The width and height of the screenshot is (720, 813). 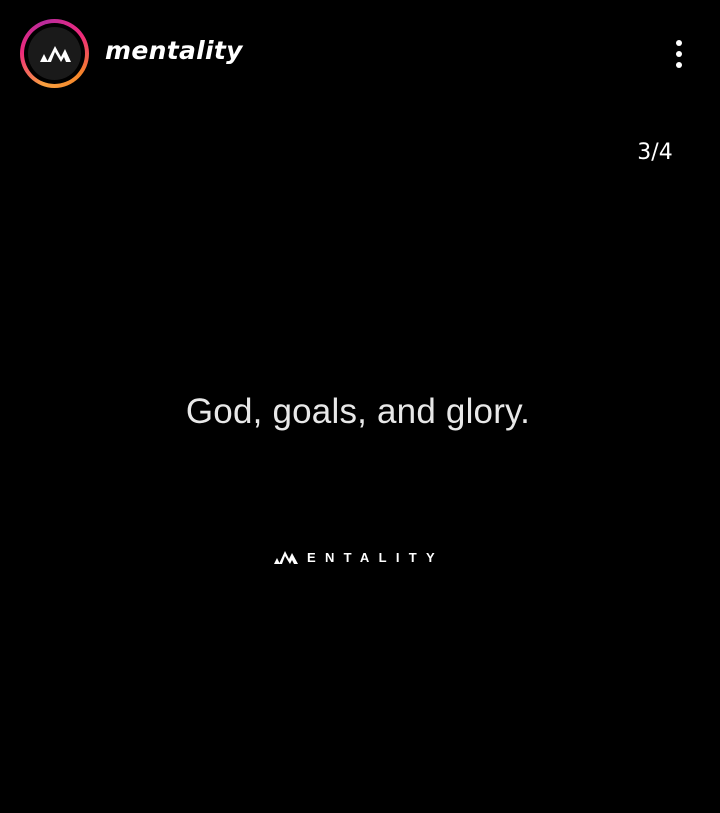 I want to click on story-ring, so click(x=54, y=53).